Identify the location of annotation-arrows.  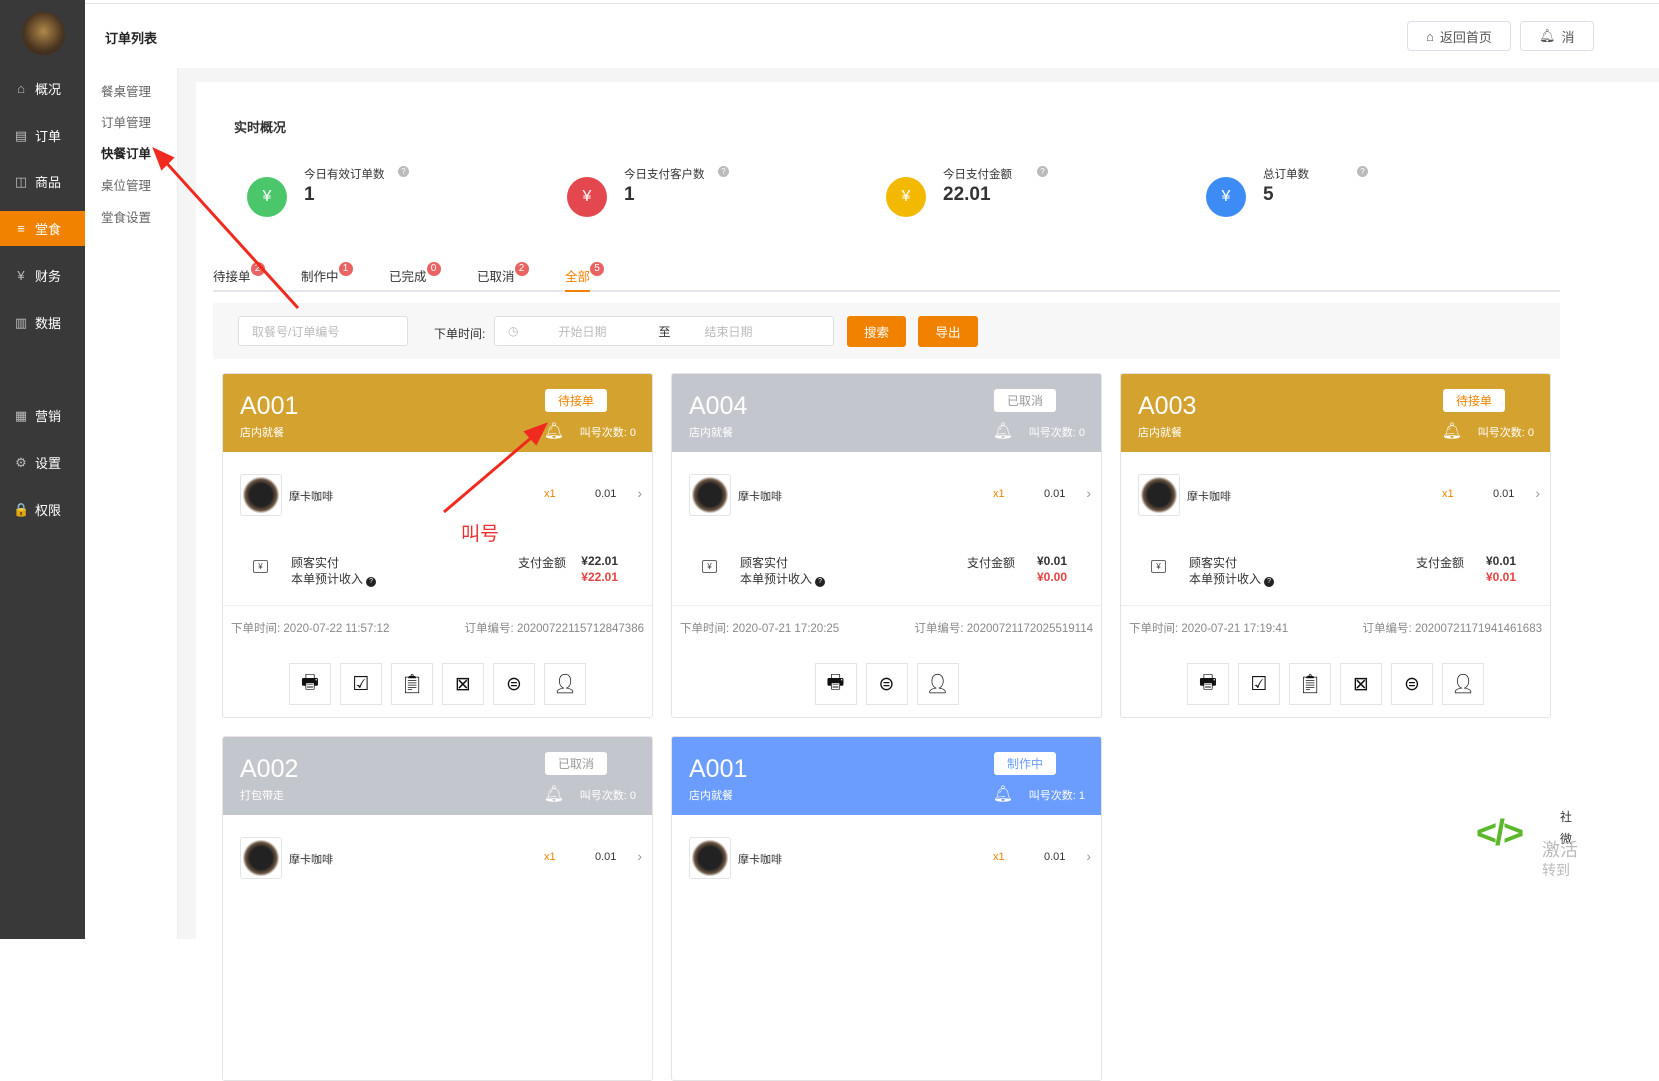
(350, 330).